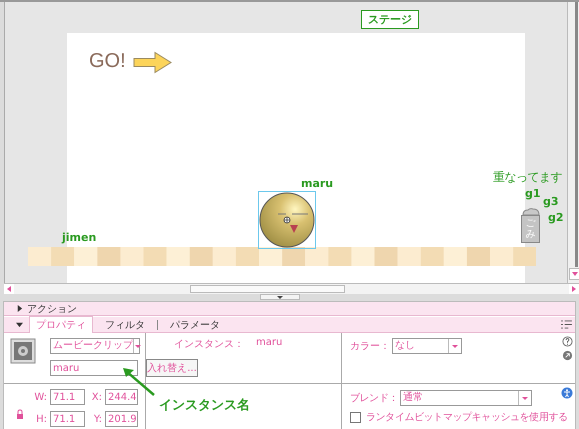  What do you see at coordinates (390, 19) in the screenshot?
I see `stage-tag: ステージ` at bounding box center [390, 19].